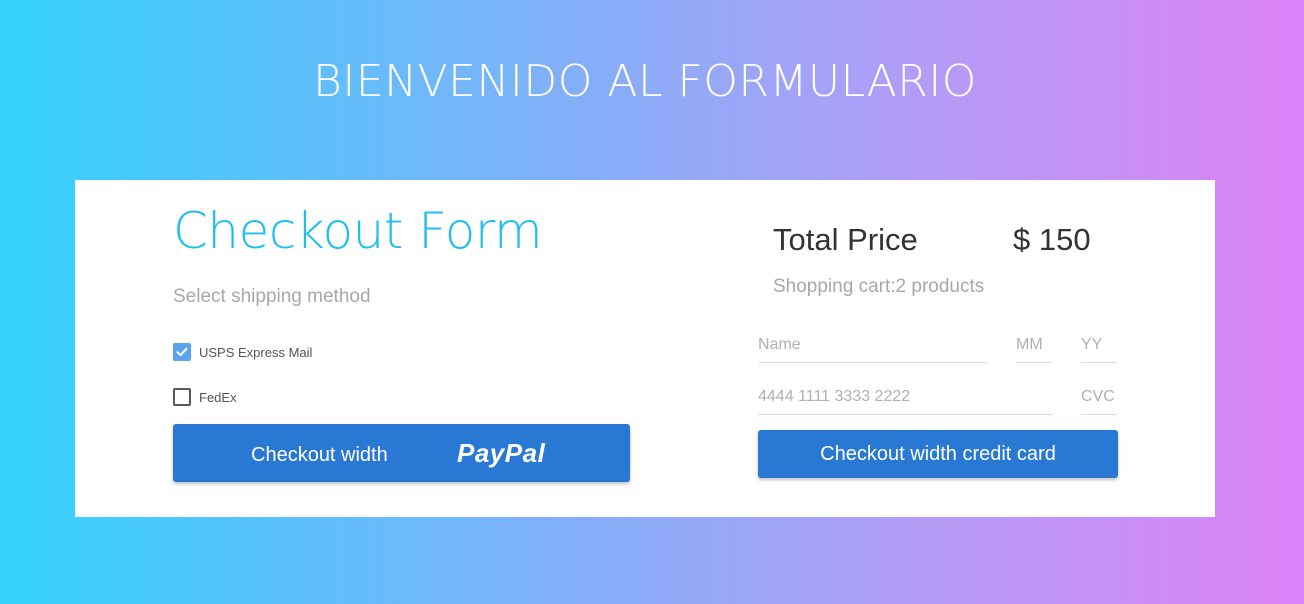 The width and height of the screenshot is (1304, 604). What do you see at coordinates (218, 397) in the screenshot?
I see `fedex-label: FedEx` at bounding box center [218, 397].